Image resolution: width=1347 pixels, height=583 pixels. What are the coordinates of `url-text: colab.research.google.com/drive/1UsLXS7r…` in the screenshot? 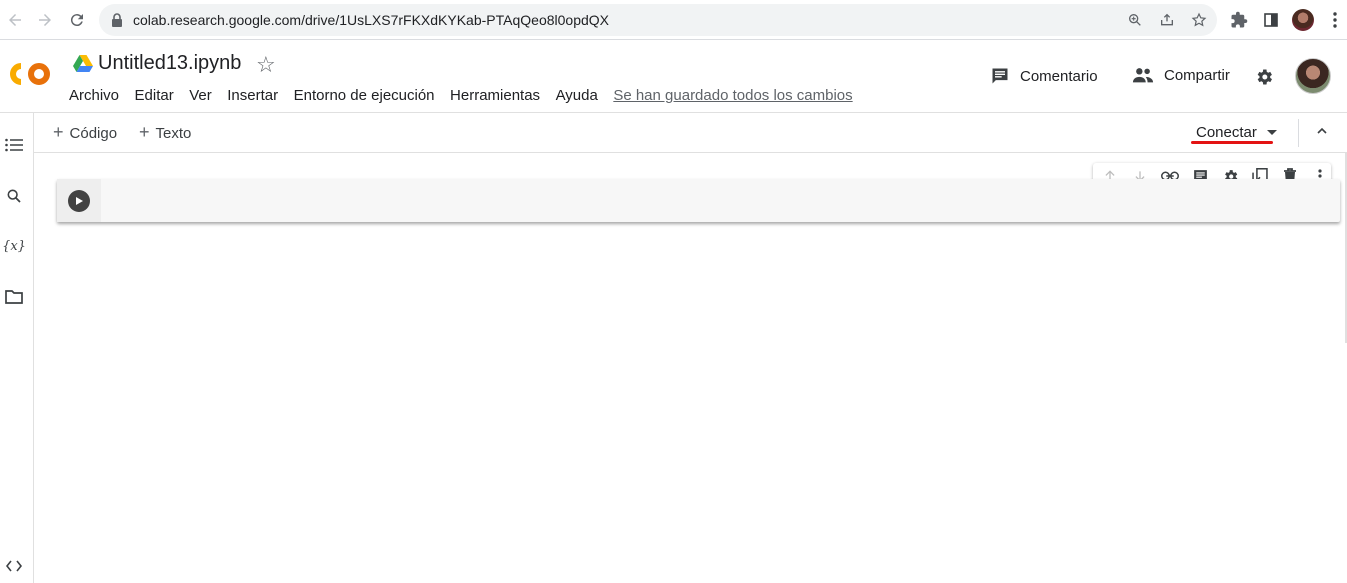 It's located at (371, 20).